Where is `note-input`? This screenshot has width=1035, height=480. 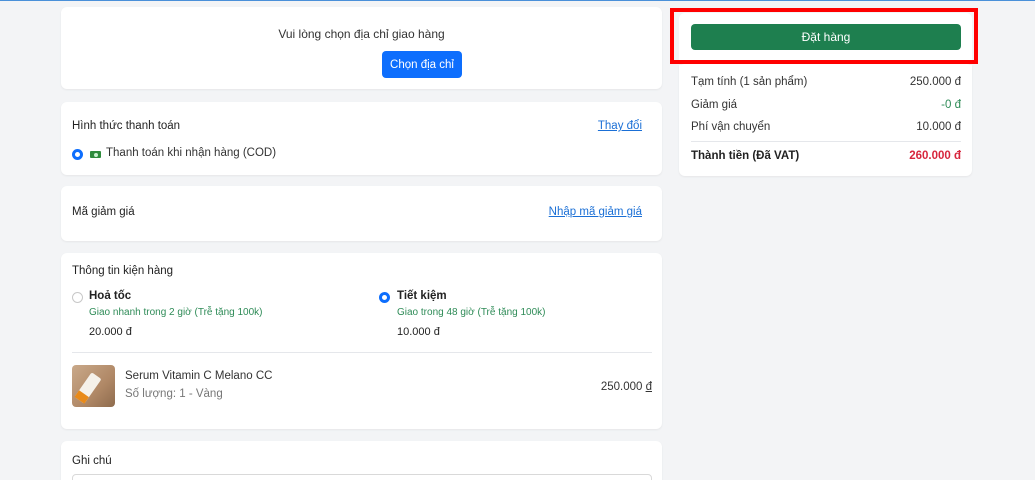 note-input is located at coordinates (362, 477).